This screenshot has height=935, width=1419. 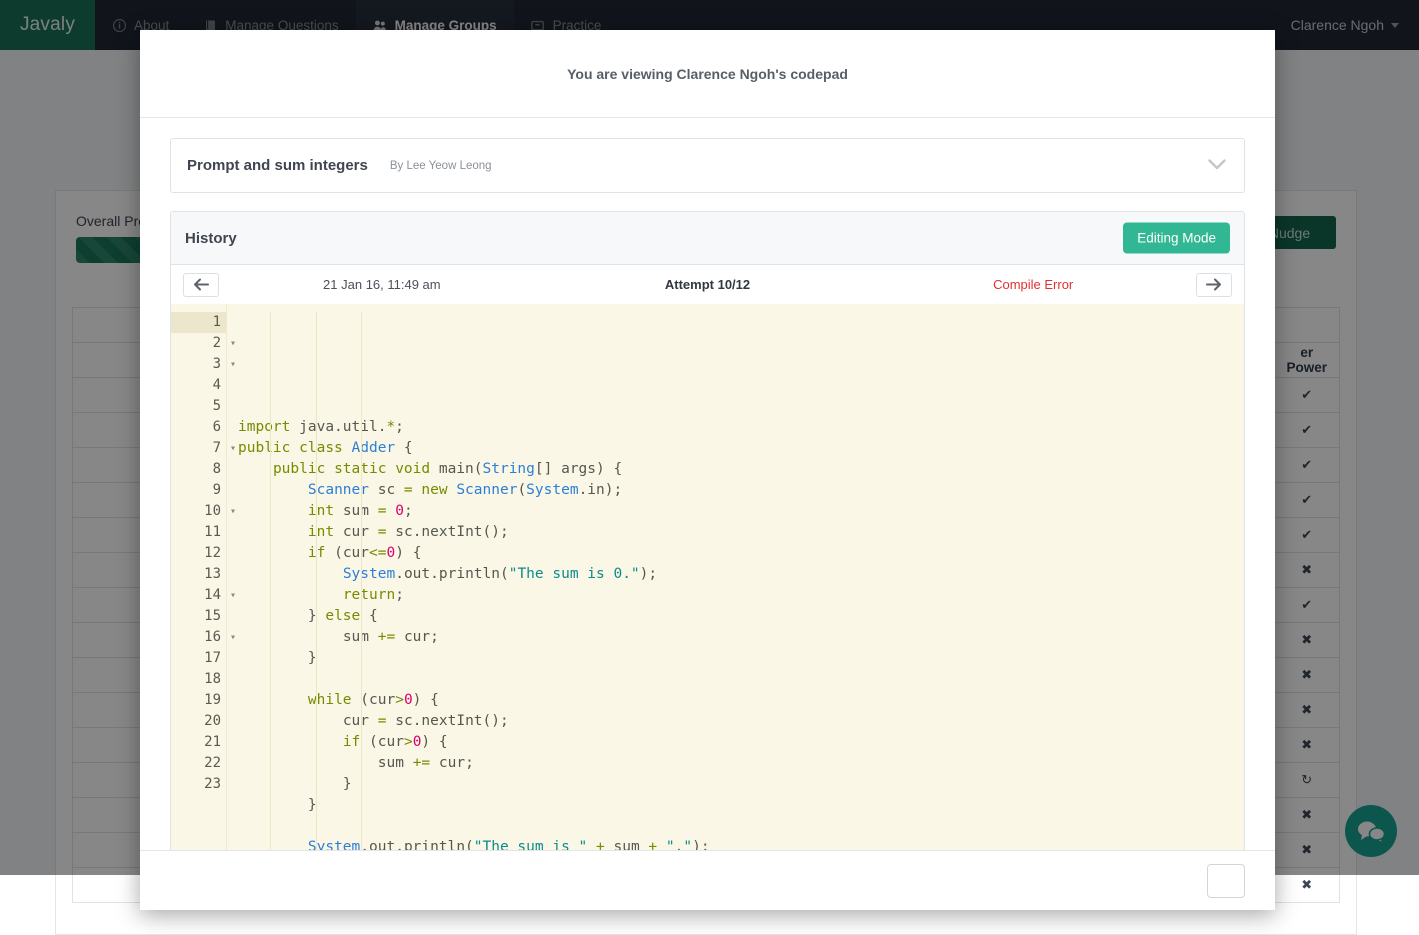 I want to click on gutter-line-number: 1, so click(x=198, y=322).